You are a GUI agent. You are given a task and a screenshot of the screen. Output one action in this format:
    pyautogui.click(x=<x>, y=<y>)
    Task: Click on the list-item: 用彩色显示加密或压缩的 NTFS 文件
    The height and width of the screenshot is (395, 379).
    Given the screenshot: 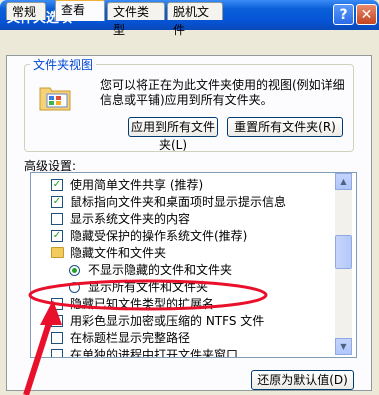 What is the action you would take?
    pyautogui.click(x=183, y=321)
    